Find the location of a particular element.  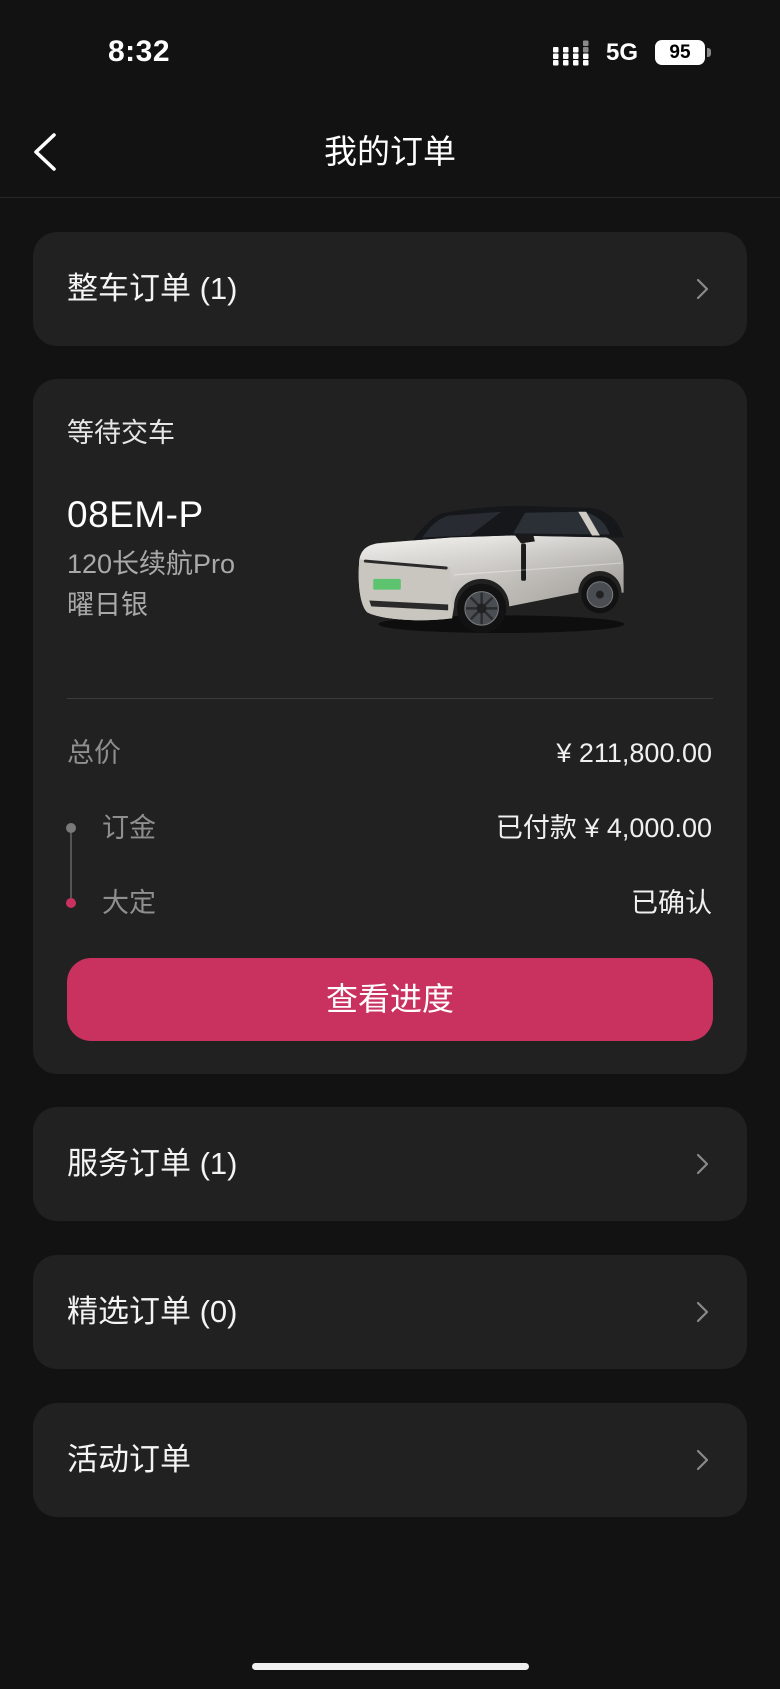

payment-step-final: 大定 已确认 is located at coordinates (389, 903).